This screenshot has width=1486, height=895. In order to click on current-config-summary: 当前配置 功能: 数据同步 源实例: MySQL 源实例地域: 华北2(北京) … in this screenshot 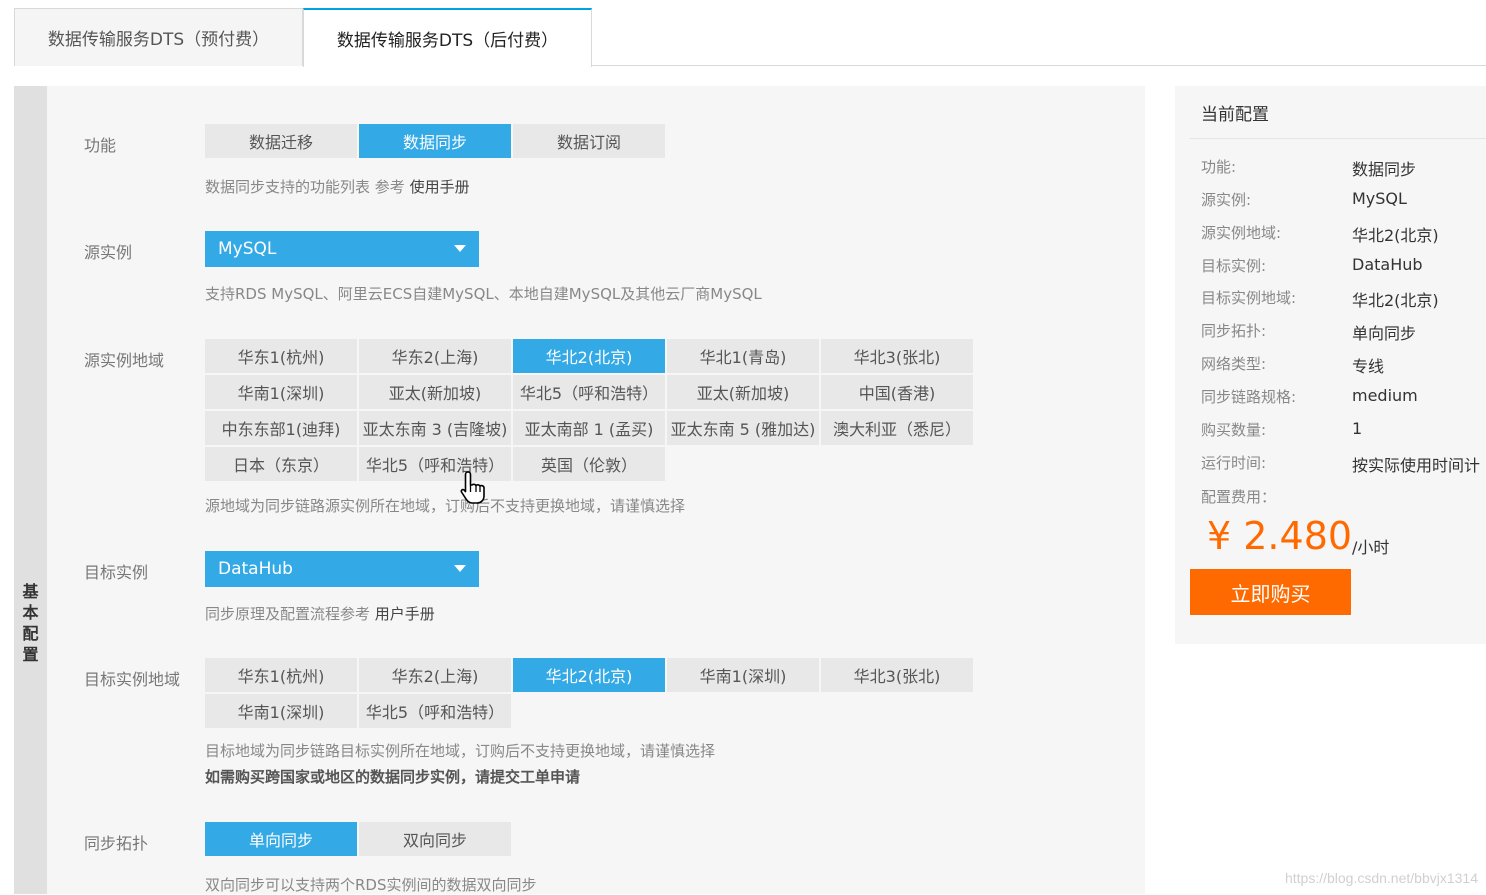, I will do `click(1330, 365)`.